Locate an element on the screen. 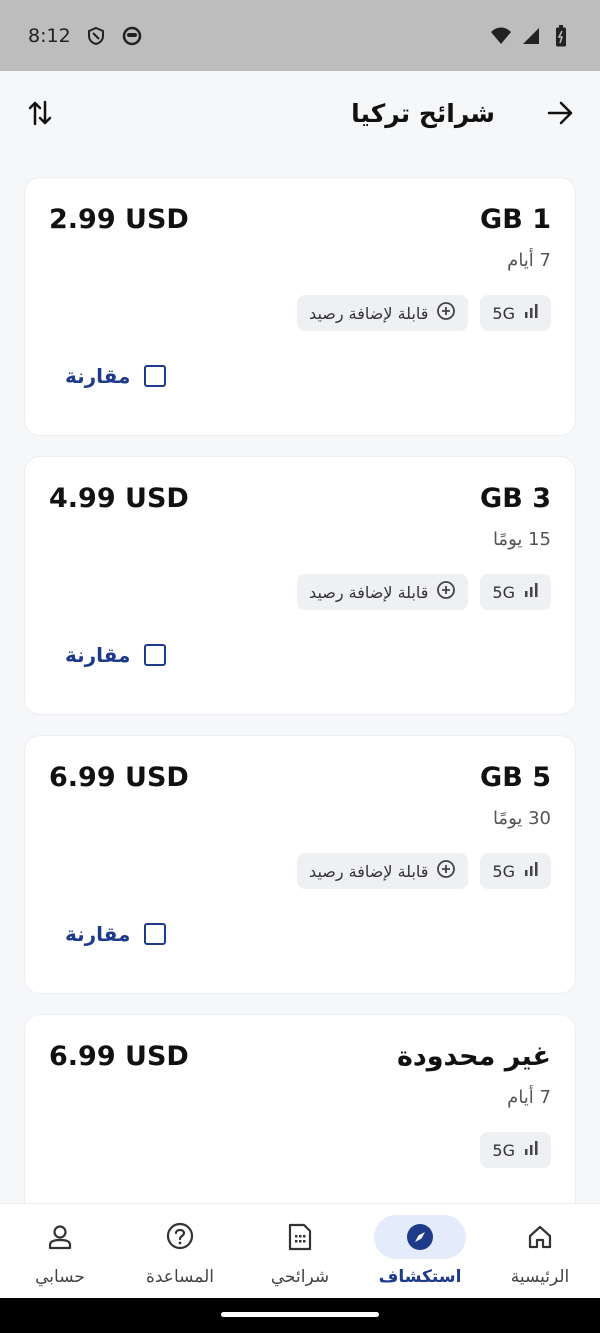 Image resolution: width=600 pixels, height=1333 pixels. plan-data-amount: 1 GB is located at coordinates (515, 219).